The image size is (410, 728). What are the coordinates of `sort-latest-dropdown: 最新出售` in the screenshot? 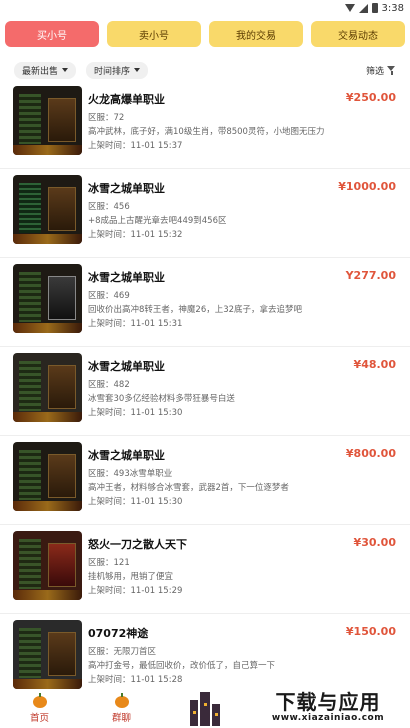 It's located at (45, 70).